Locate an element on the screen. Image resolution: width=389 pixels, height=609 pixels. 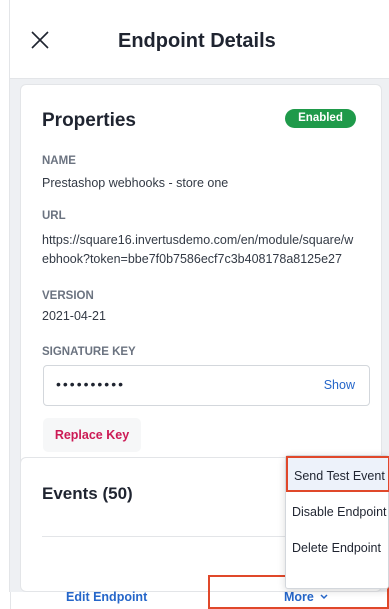
version-label: VERSION is located at coordinates (68, 296).